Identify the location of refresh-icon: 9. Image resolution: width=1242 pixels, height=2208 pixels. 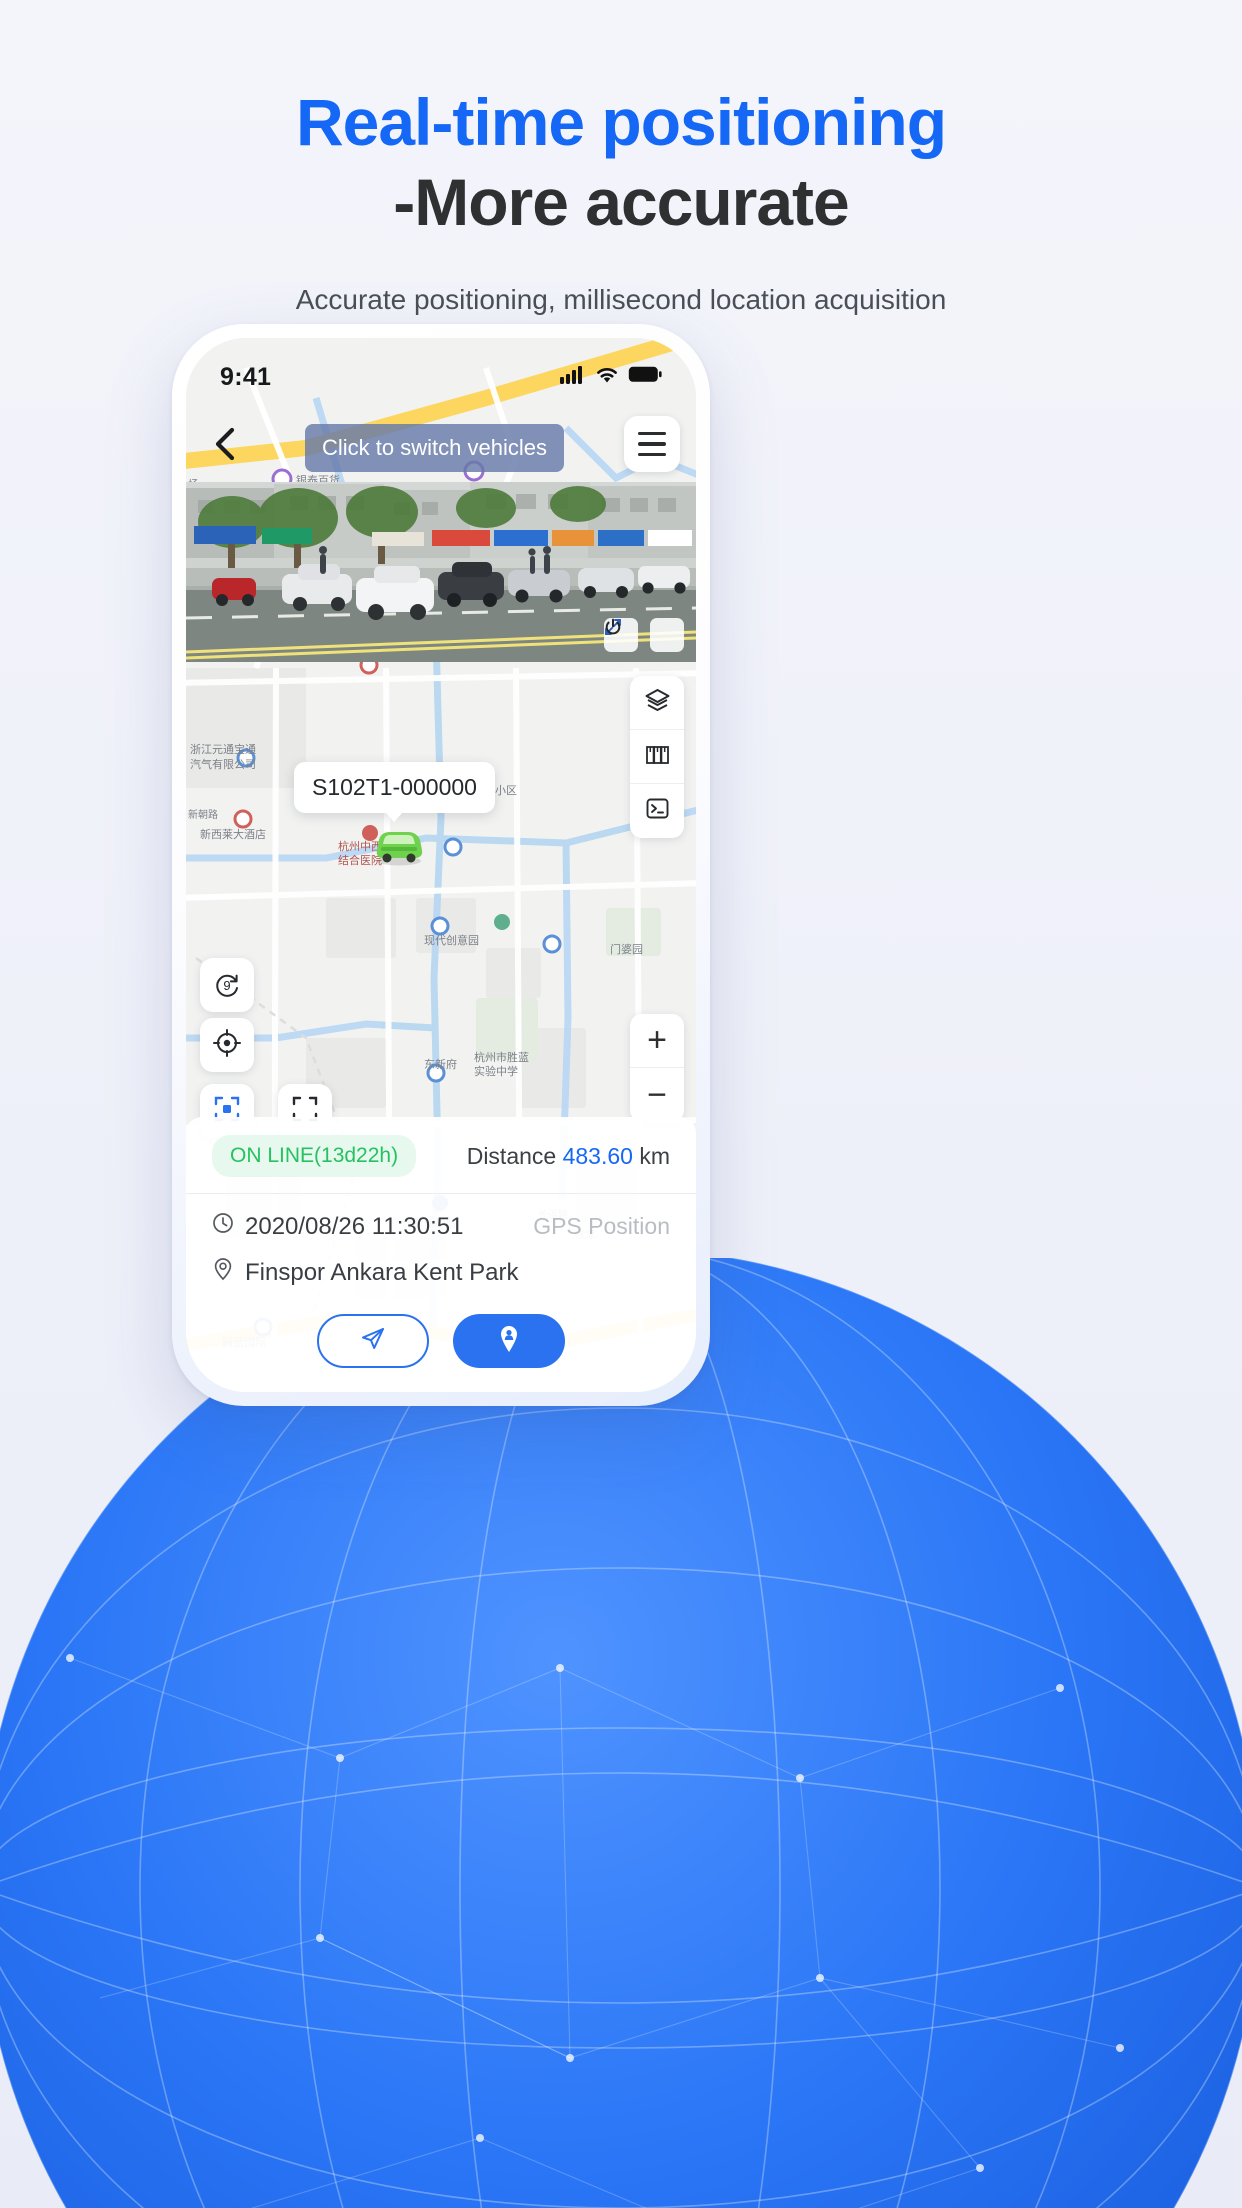
(227, 985).